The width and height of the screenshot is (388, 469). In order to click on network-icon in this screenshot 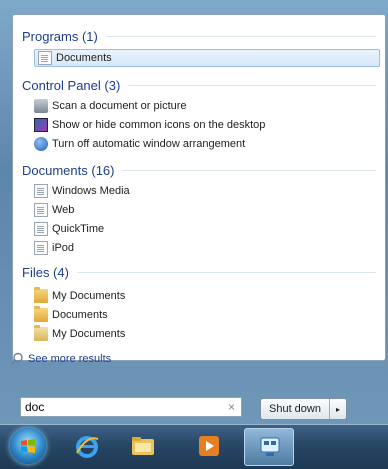, I will do `click(270, 446)`.